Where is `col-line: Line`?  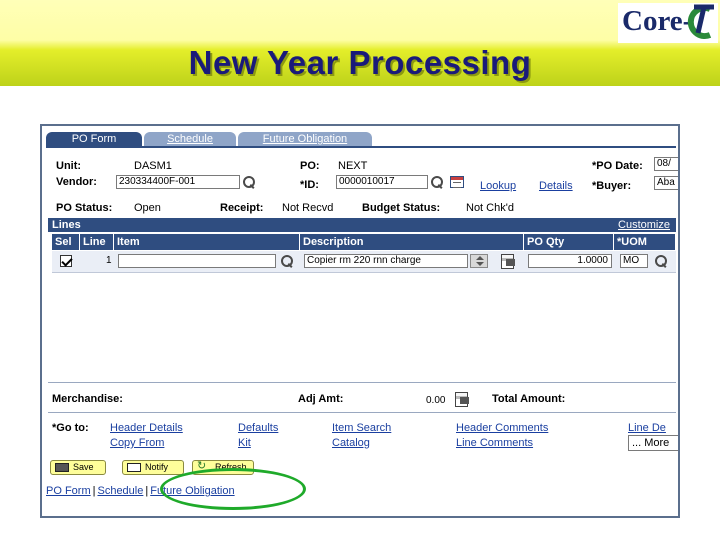 col-line: Line is located at coordinates (97, 242).